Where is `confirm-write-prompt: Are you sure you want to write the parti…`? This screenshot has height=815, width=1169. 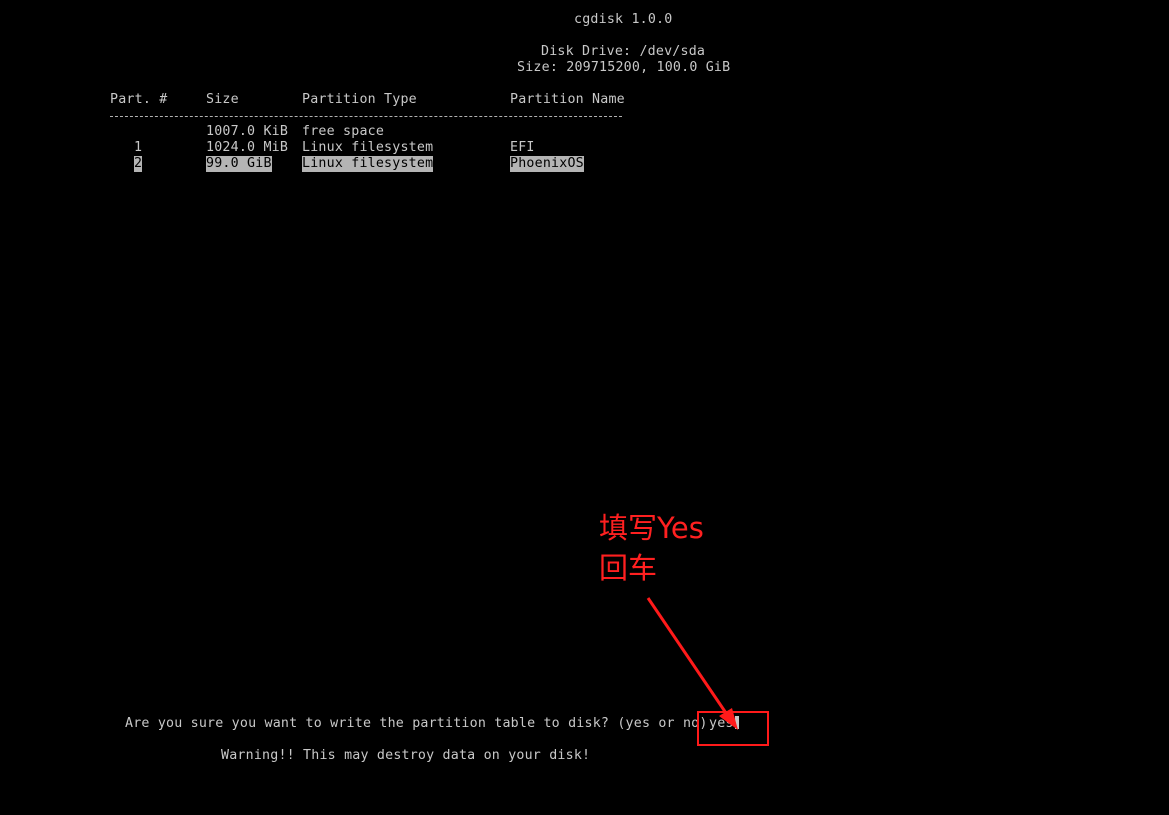 confirm-write-prompt: Are you sure you want to write the parti… is located at coordinates (416, 723).